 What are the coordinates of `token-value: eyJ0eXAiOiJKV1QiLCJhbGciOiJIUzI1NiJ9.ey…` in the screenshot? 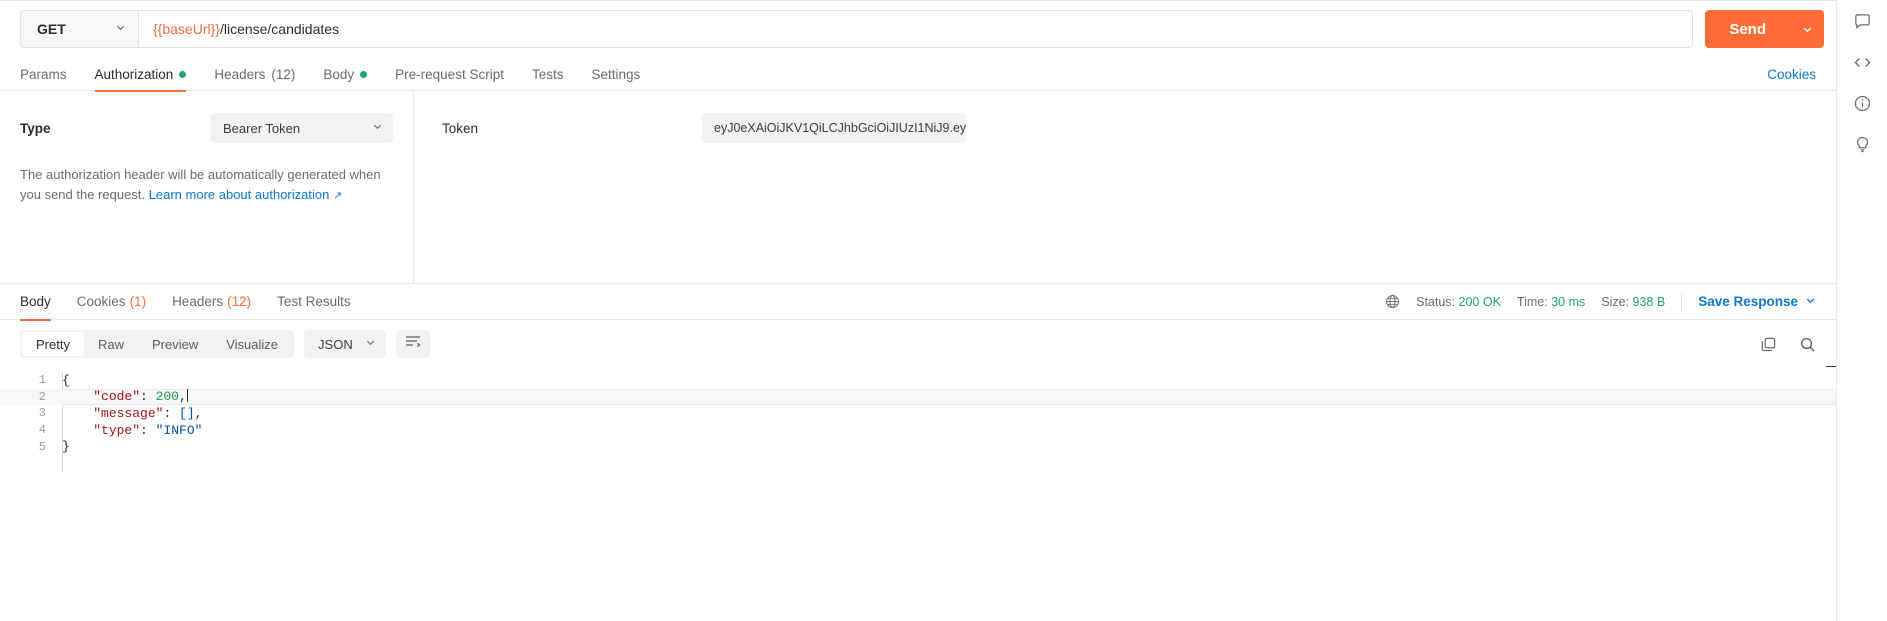 It's located at (840, 128).